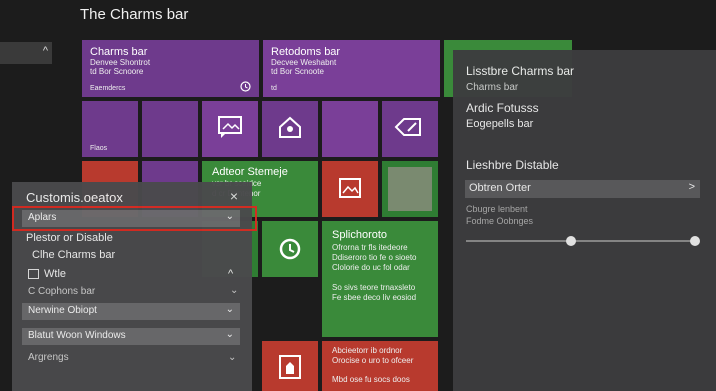  I want to click on chevron-right-icon: >, so click(691, 187).